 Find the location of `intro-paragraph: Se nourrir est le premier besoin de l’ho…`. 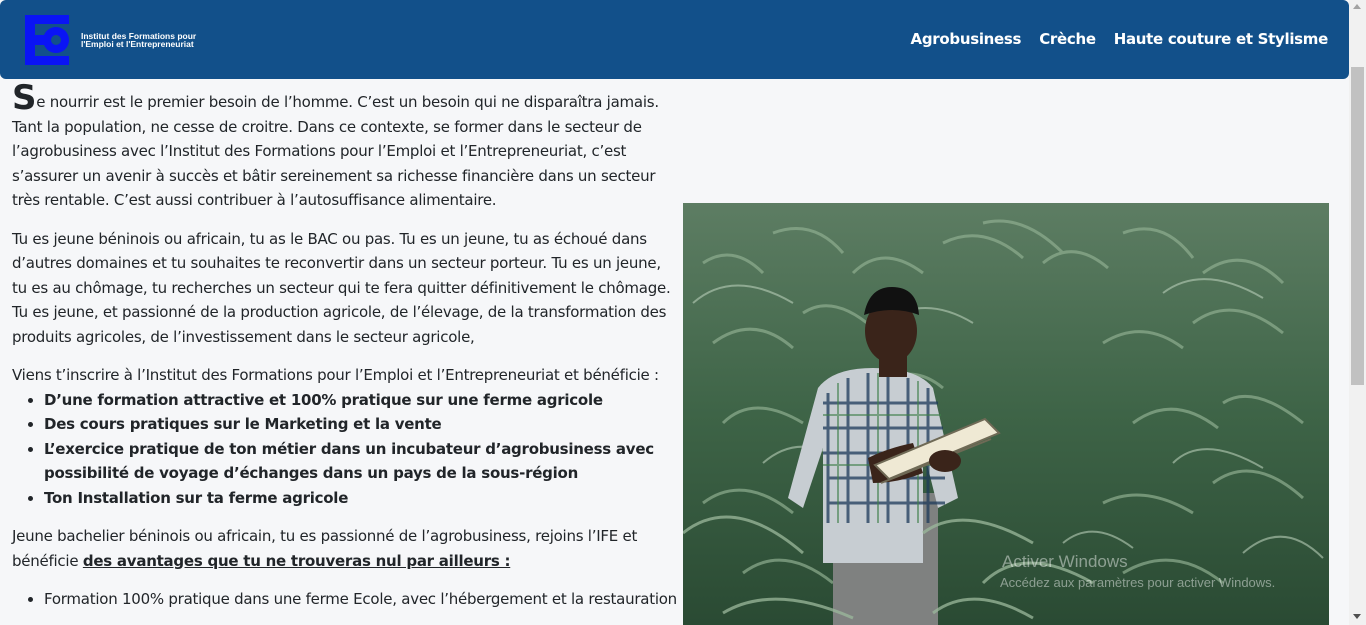

intro-paragraph: Se nourrir est le premier besoin de l’ho… is located at coordinates (344, 147).